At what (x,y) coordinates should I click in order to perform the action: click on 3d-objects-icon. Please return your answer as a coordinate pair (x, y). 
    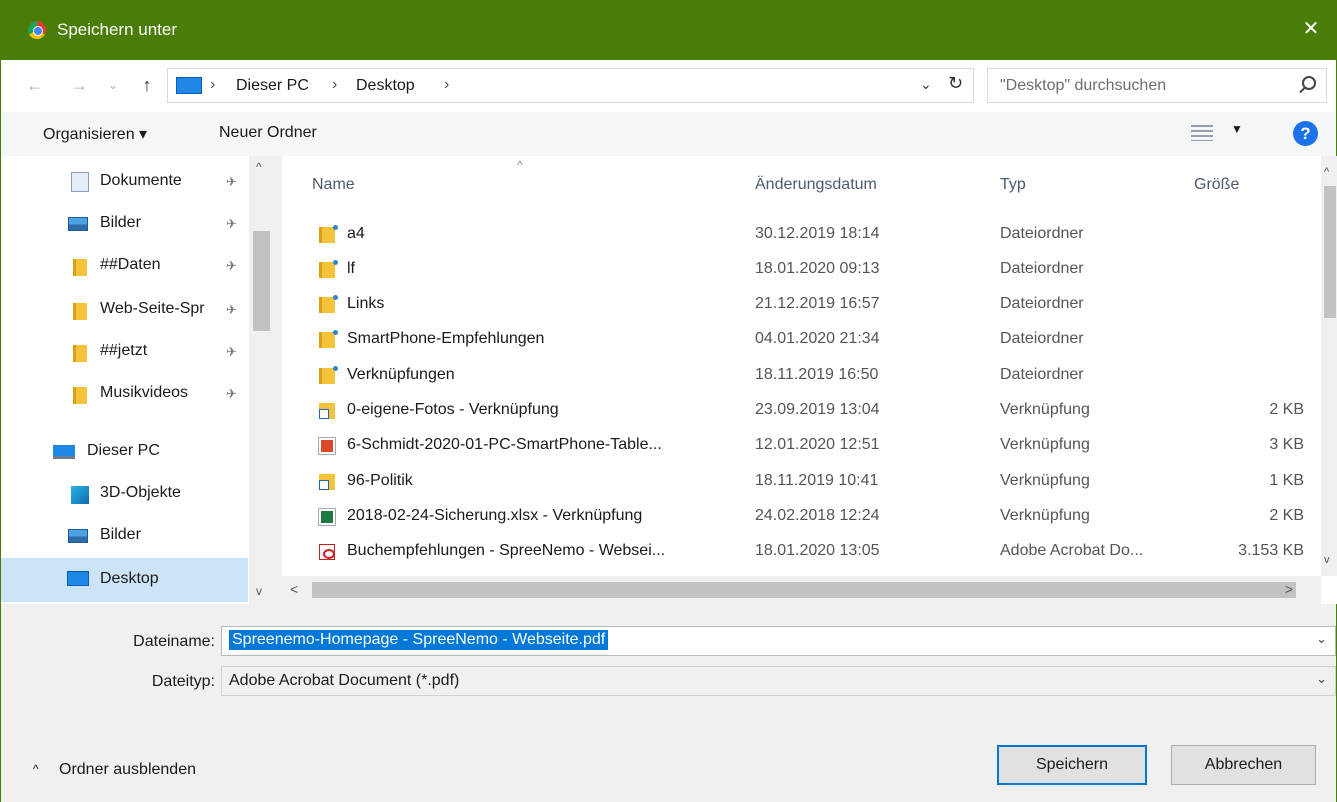
    Looking at the image, I should click on (80, 495).